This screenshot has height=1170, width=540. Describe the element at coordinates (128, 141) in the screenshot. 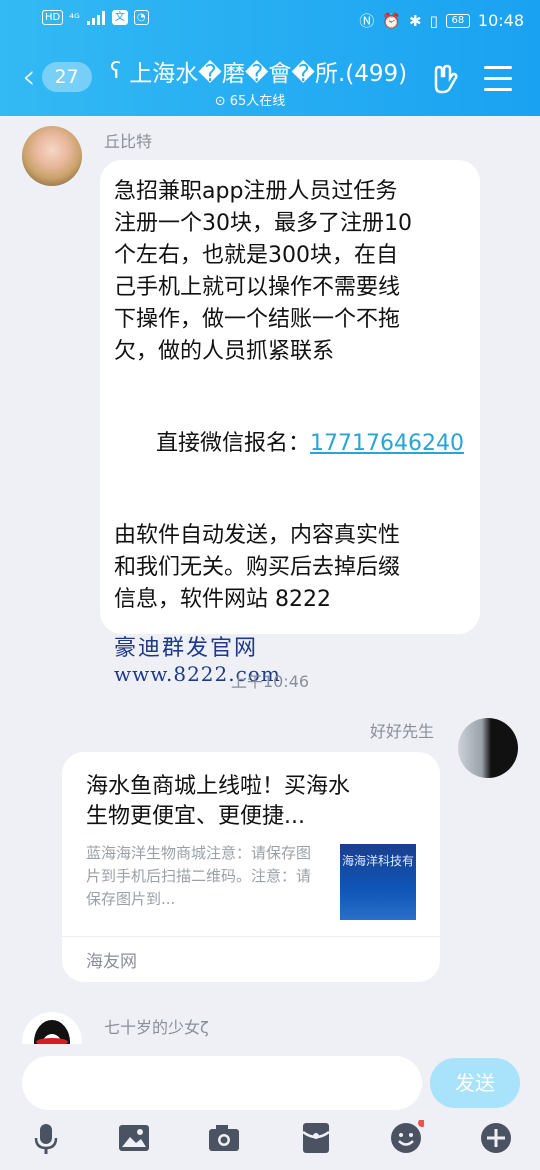

I see `sender-name: 丘比特` at that location.